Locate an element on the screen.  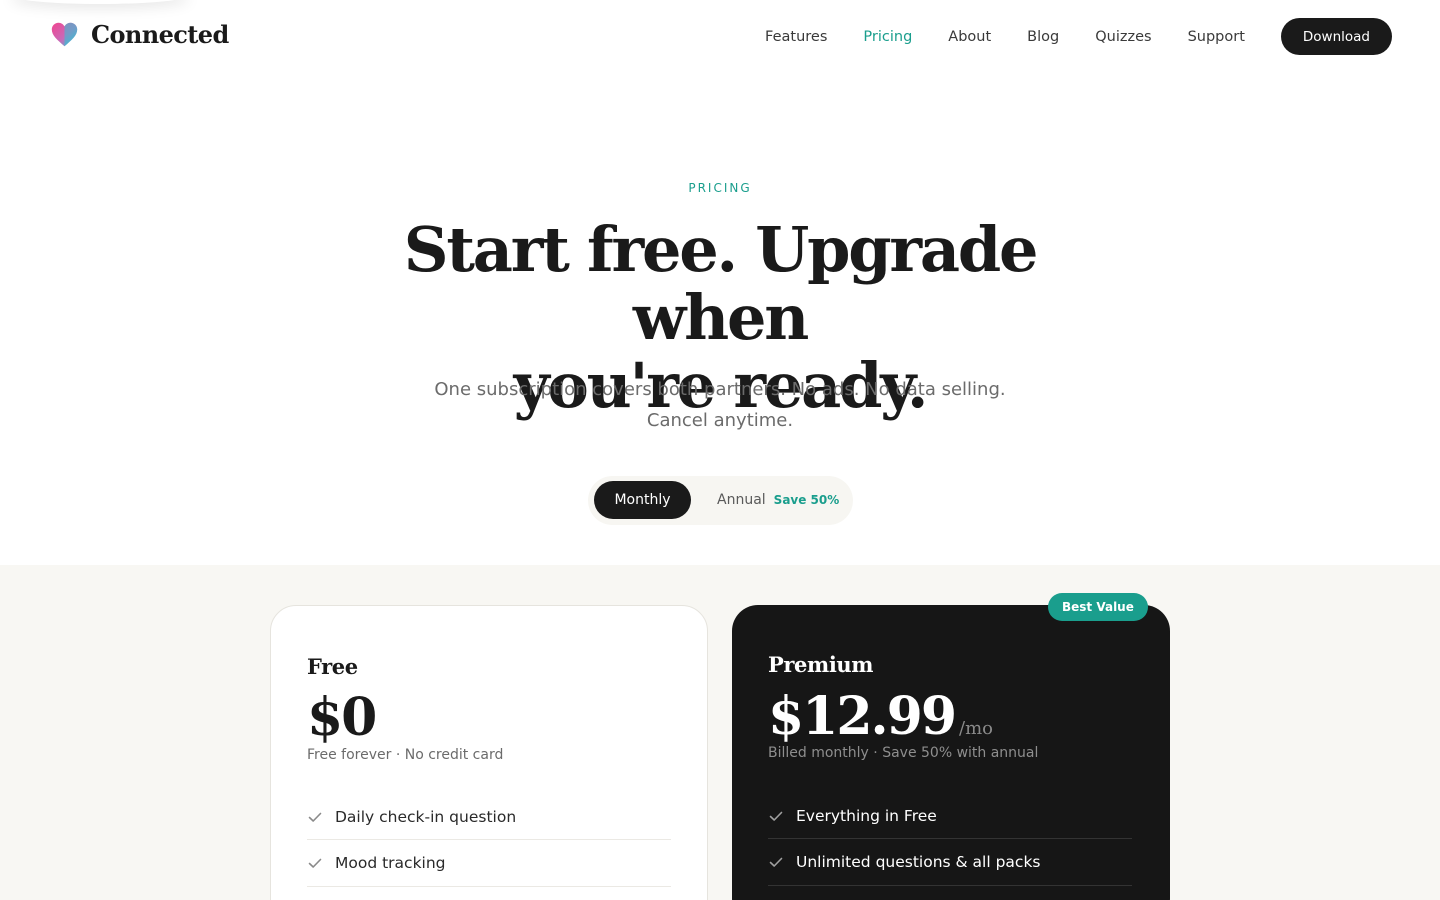
nav-link-quizzes: Quizzes is located at coordinates (1123, 37).